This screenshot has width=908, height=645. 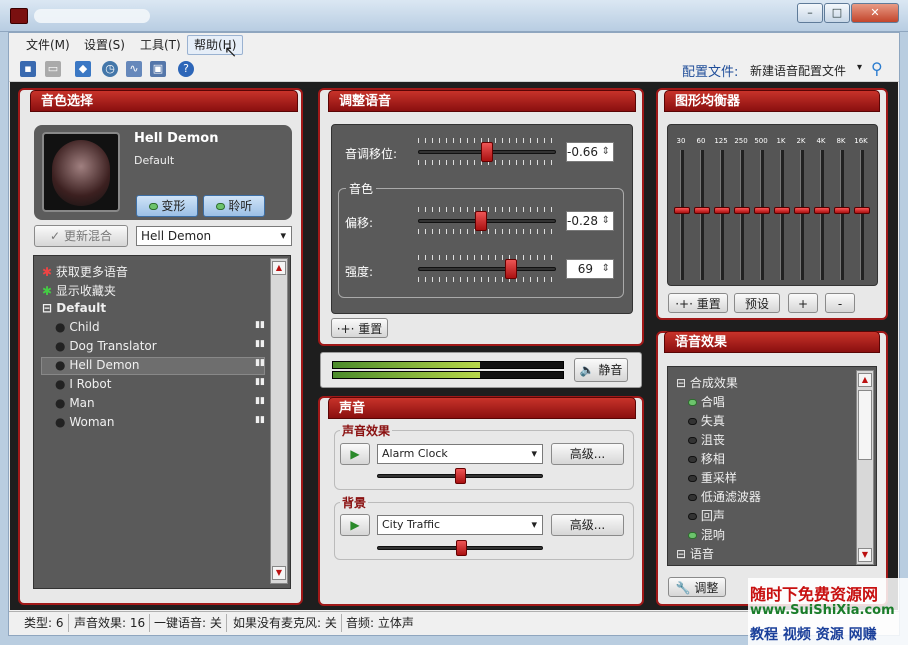 I want to click on effects-group-synth: ⊟ 合成效果, so click(x=707, y=382).